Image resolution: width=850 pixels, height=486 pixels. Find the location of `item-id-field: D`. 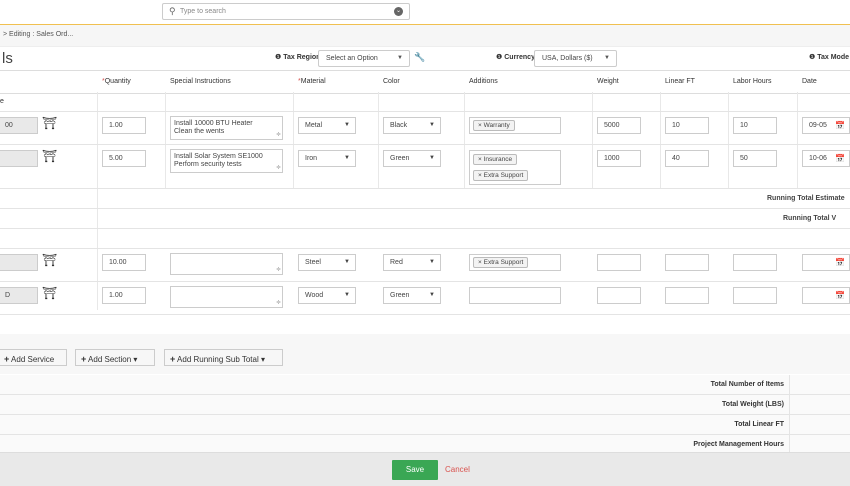

item-id-field: D is located at coordinates (19, 295).